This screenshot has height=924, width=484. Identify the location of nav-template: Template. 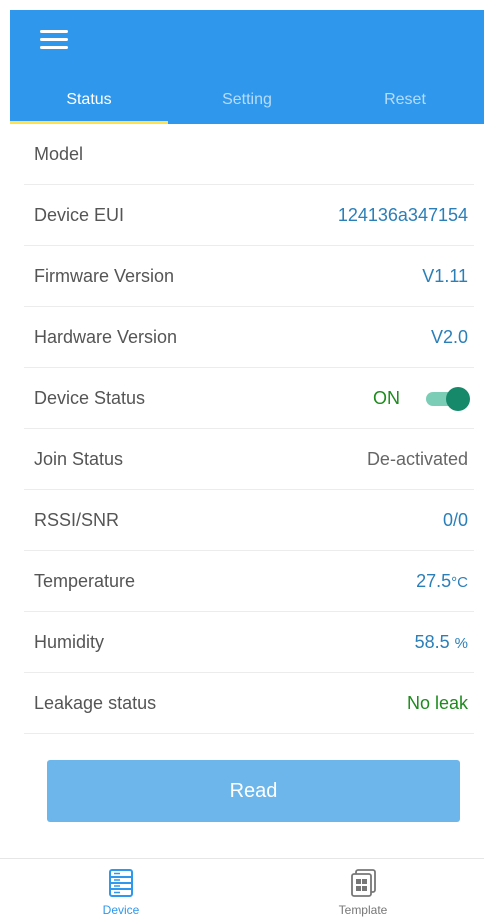
(363, 891).